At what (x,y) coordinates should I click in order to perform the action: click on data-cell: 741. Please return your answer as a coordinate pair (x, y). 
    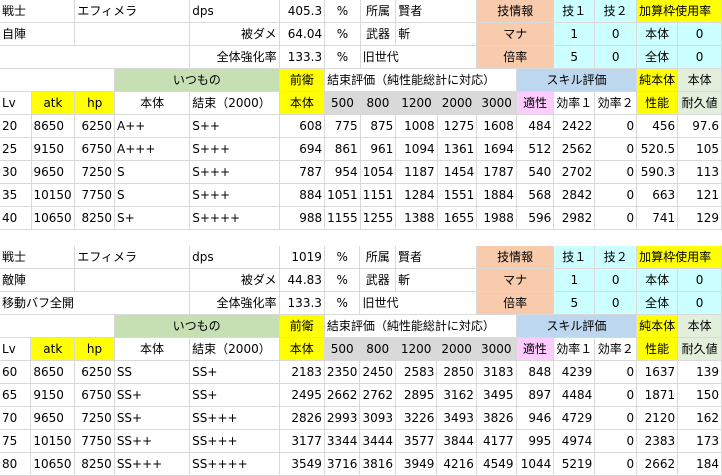
    Looking at the image, I should click on (657, 218).